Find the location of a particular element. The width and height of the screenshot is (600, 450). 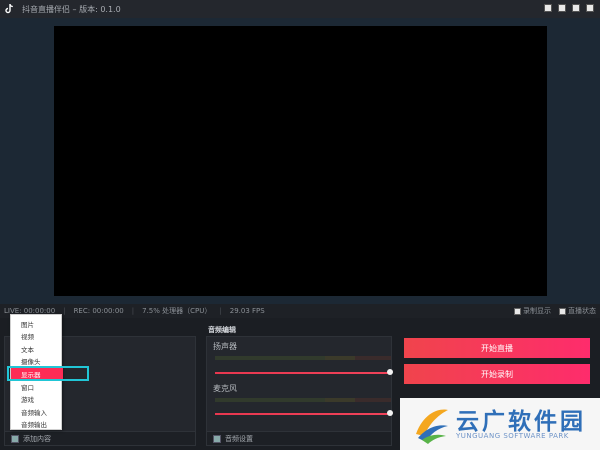

audio-settings-button: 音频设置 is located at coordinates (299, 438).